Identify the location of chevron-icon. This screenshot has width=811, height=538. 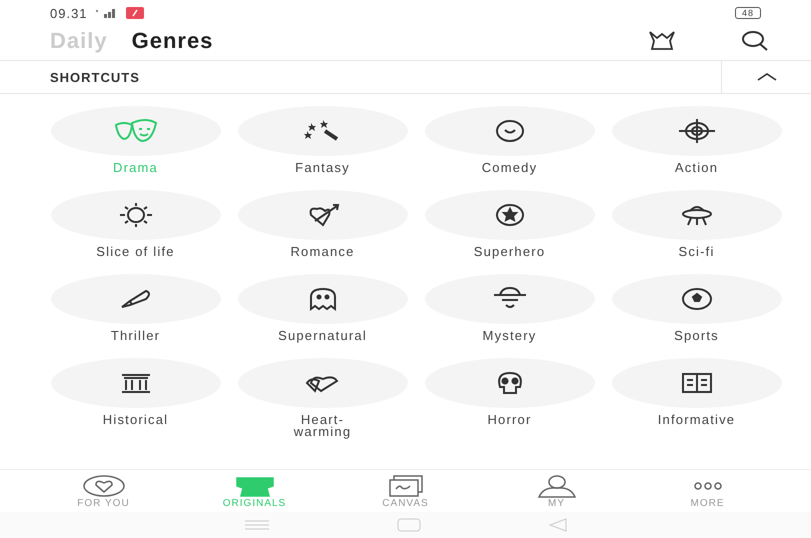
(766, 77).